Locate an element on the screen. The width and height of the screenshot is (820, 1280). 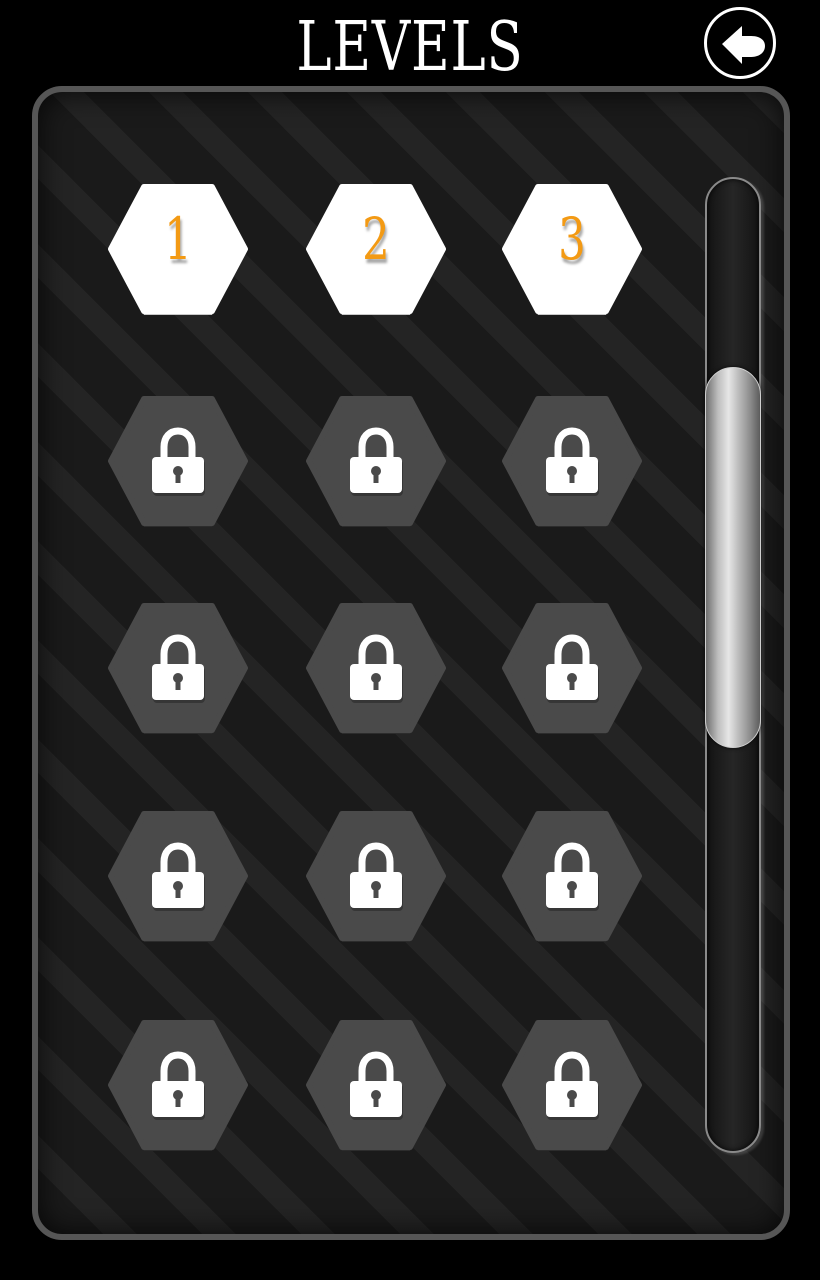
level-2-button: 2 is located at coordinates (376, 249).